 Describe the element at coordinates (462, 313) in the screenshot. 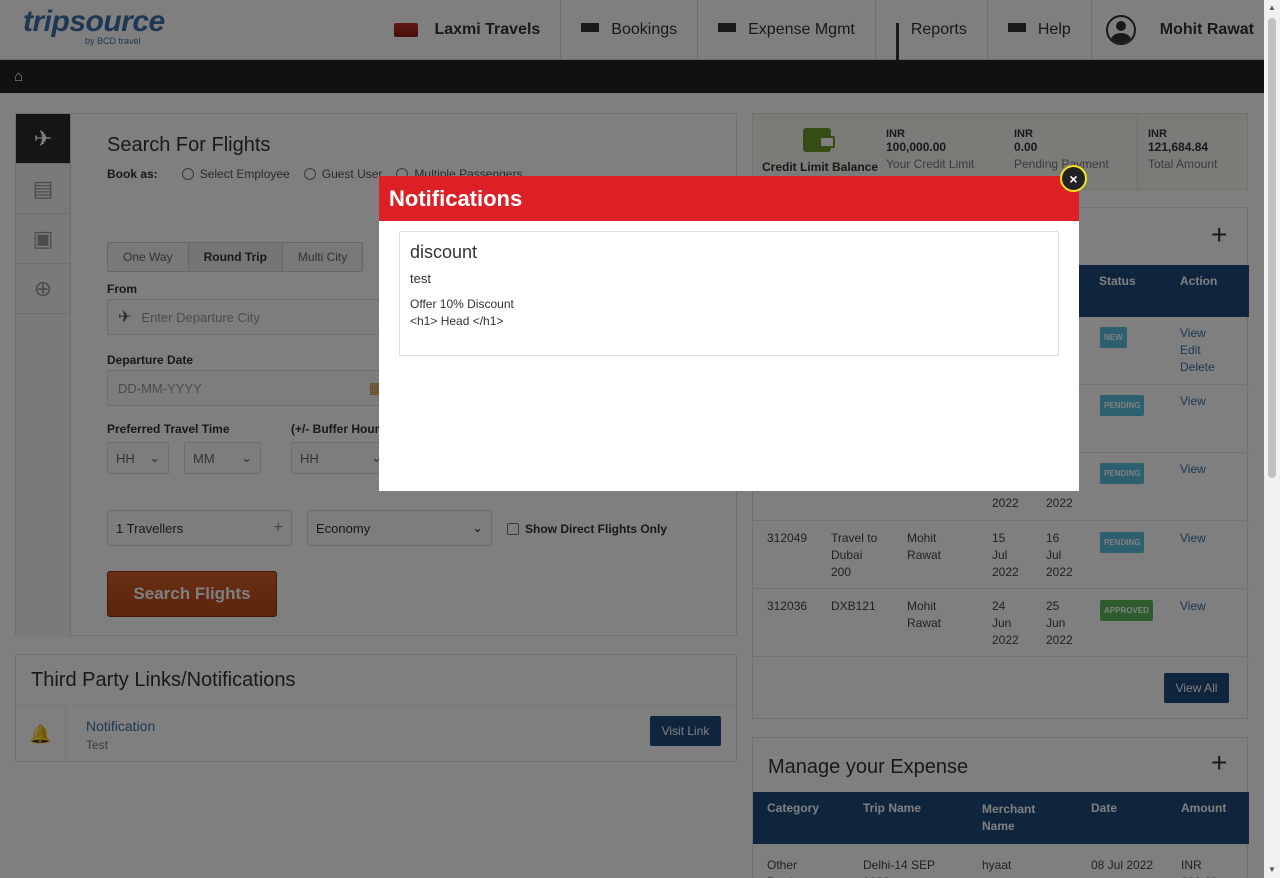

I see `notice-body: Offer 10% Discount <h1> Head </h1>` at that location.